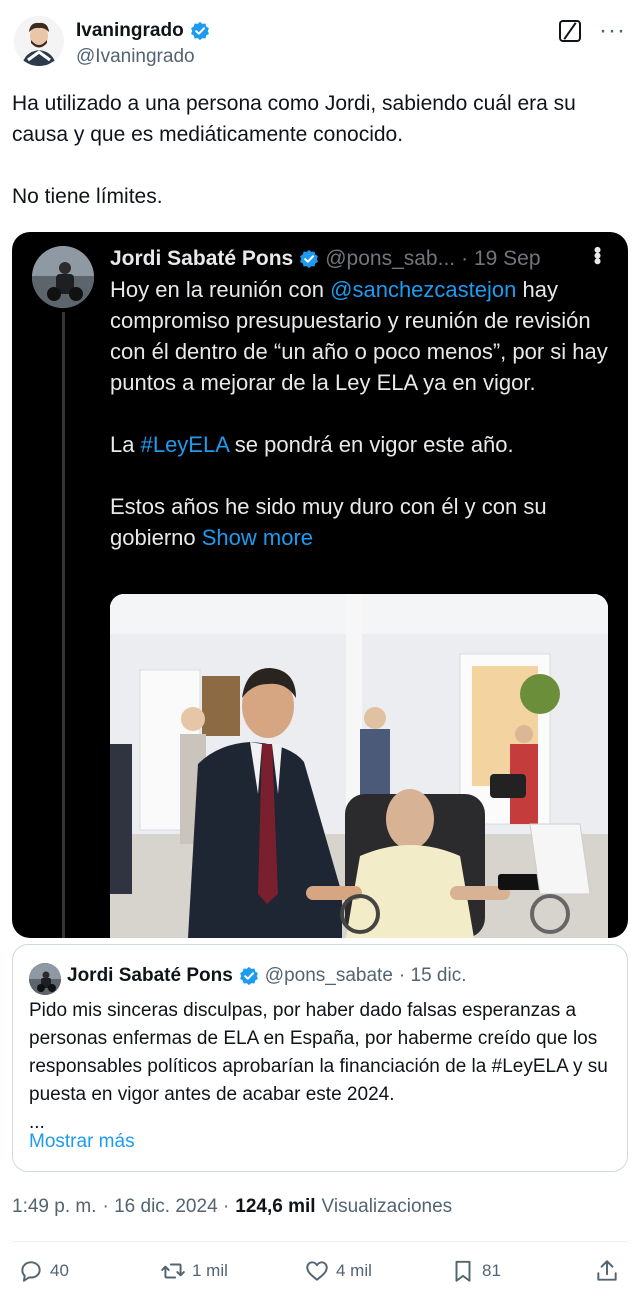  Describe the element at coordinates (166, 1207) in the screenshot. I see `tweet-date: · 16 dic. 2024 ·` at that location.